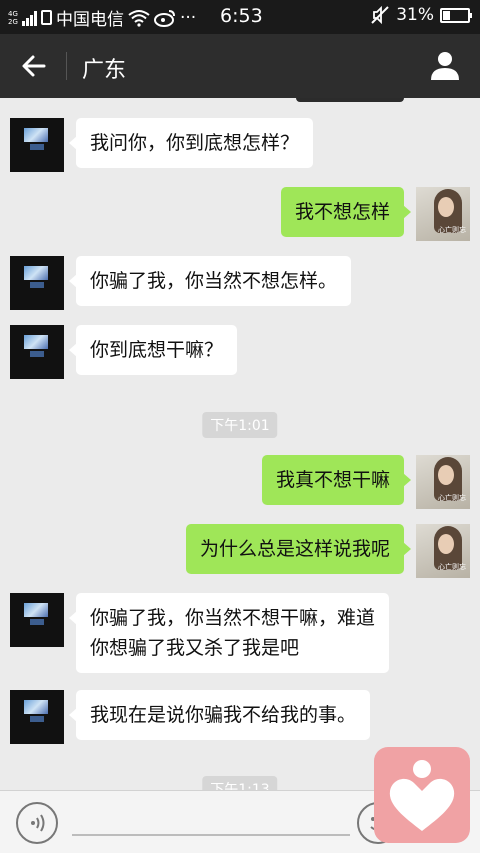  Describe the element at coordinates (240, 66) in the screenshot. I see `chat-header: 广东` at that location.